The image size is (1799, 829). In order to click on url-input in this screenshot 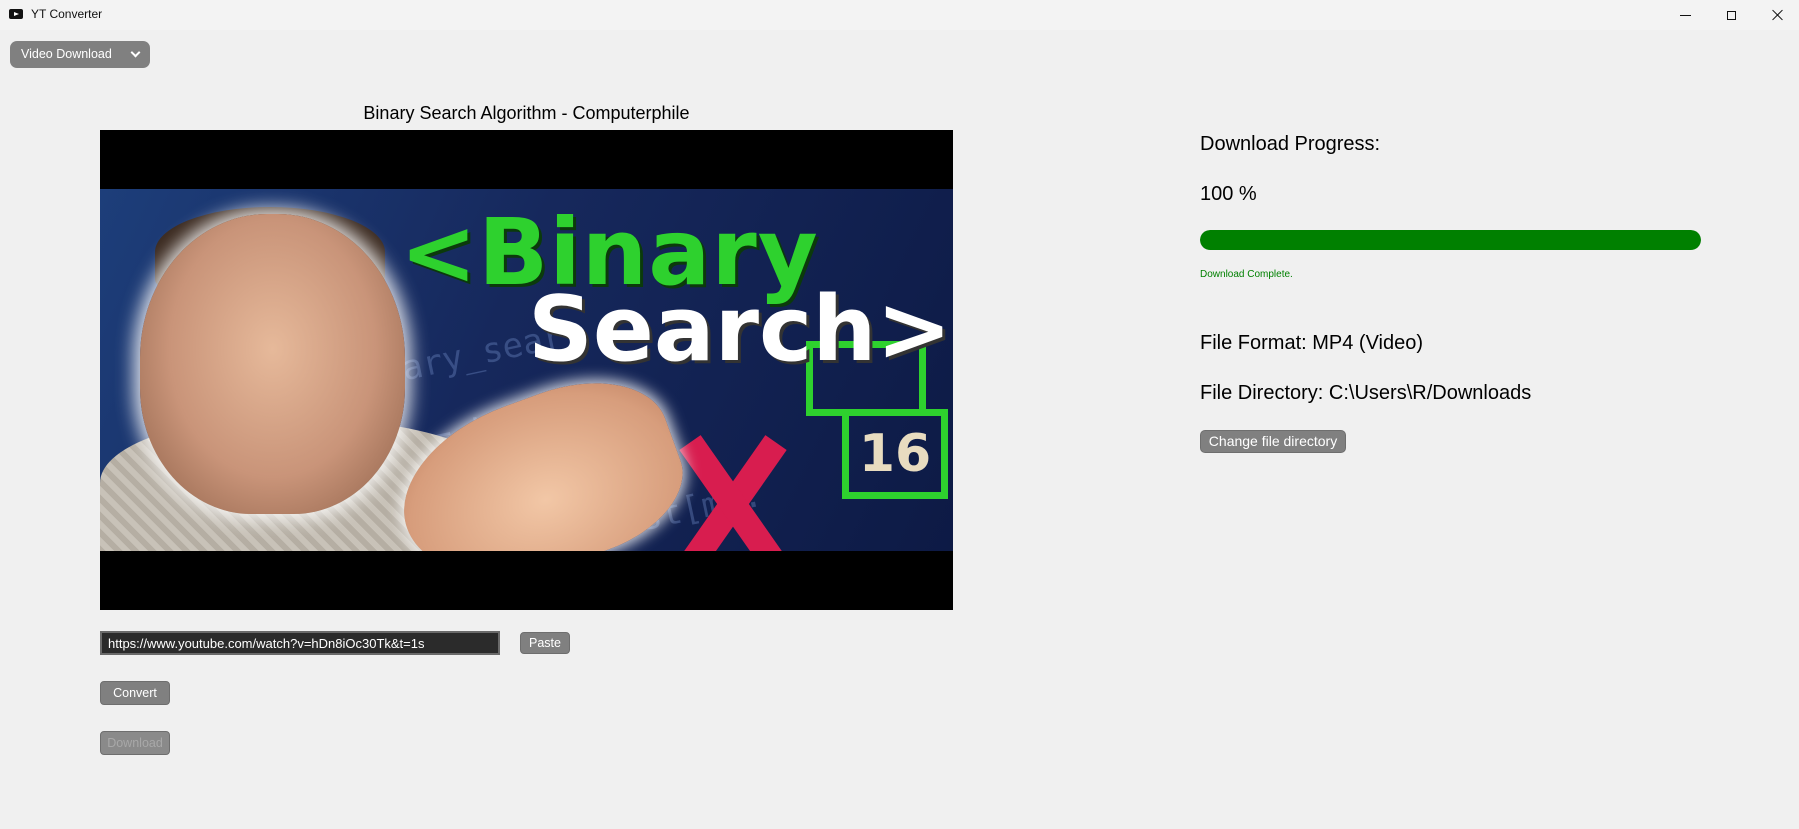, I will do `click(300, 643)`.